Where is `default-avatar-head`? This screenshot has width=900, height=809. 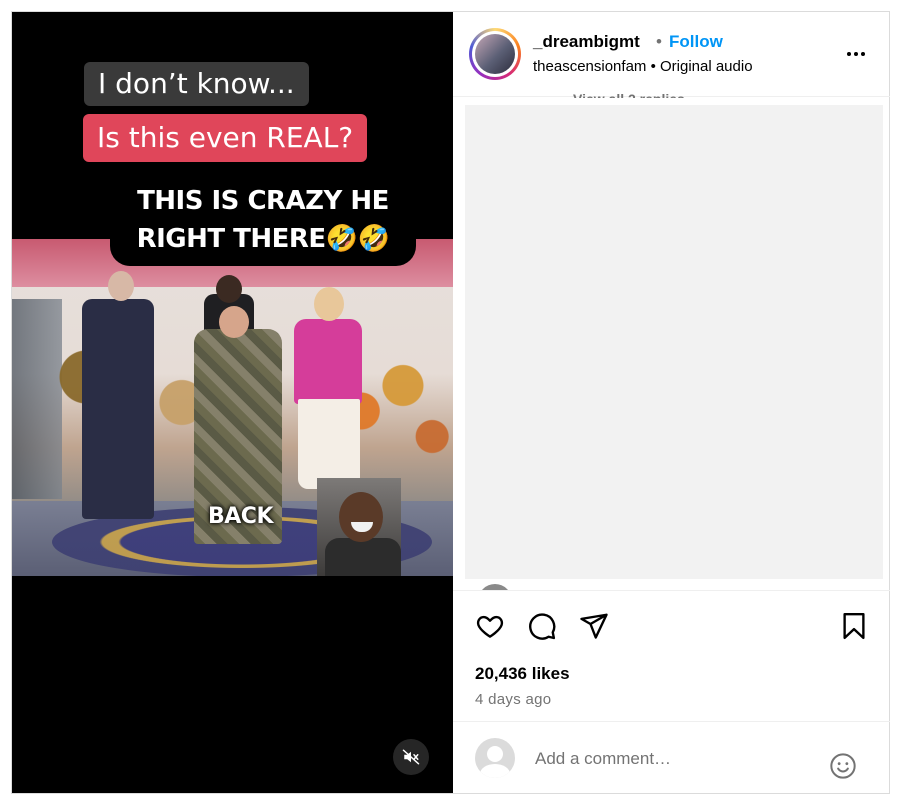 default-avatar-head is located at coordinates (495, 754).